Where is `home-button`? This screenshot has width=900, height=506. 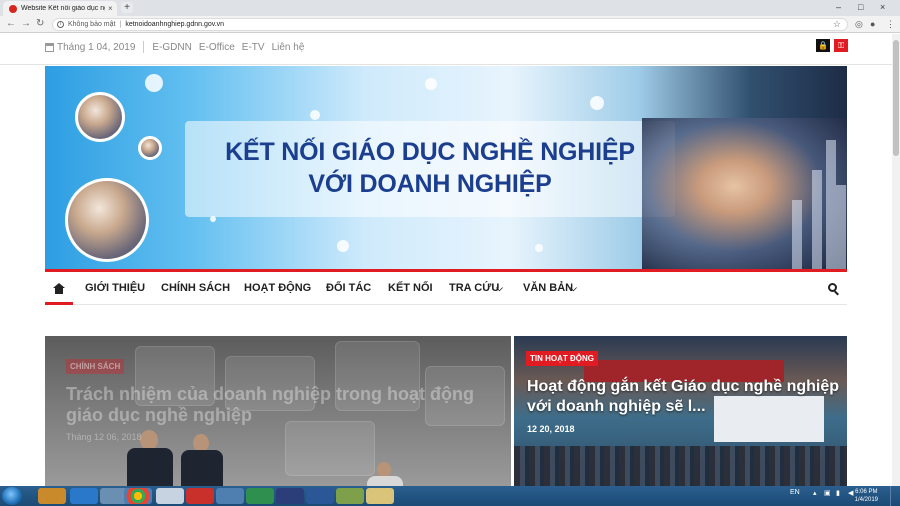 home-button is located at coordinates (59, 288).